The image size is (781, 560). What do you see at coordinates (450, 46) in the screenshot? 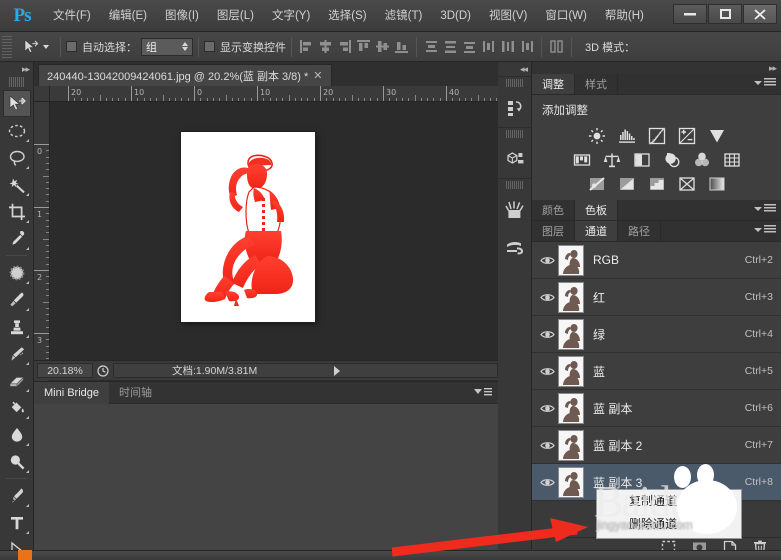
I see `distribute-vertical-centers-icon` at bounding box center [450, 46].